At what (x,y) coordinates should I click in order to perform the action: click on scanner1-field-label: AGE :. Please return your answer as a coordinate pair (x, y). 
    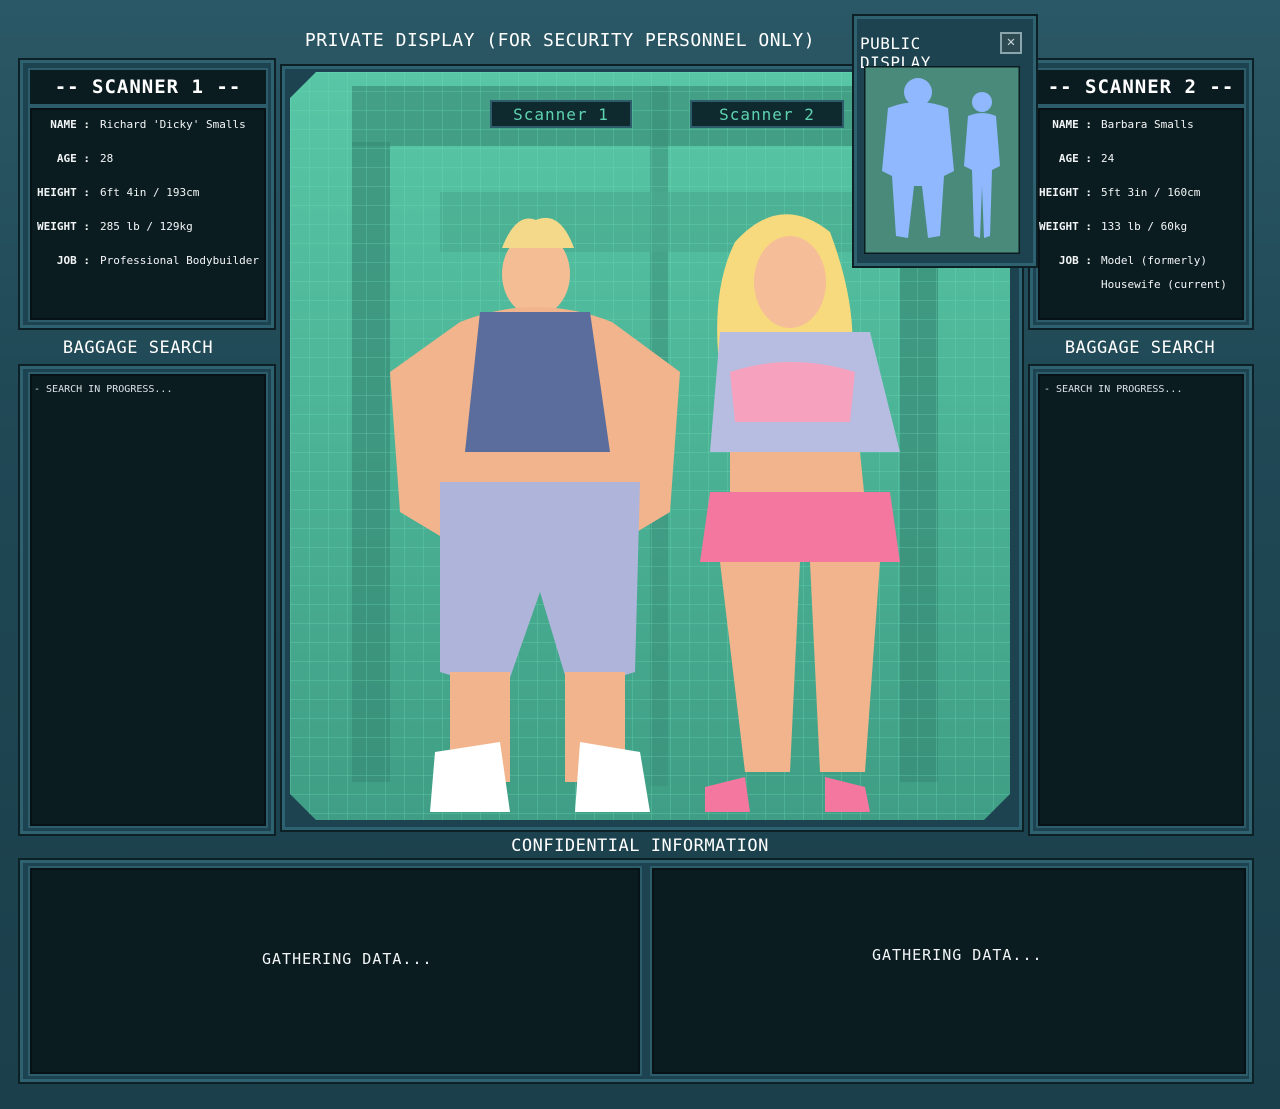
    Looking at the image, I should click on (73, 158).